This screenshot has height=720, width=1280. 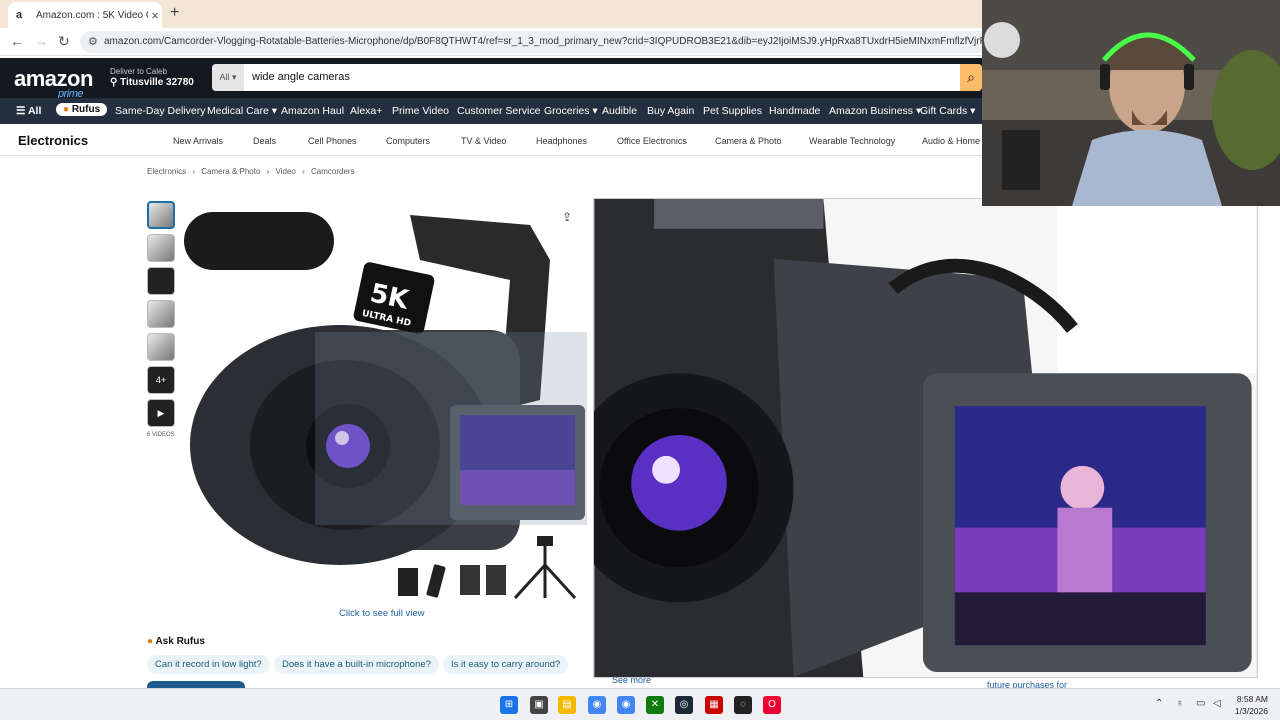 What do you see at coordinates (286, 171) in the screenshot?
I see `breadcrumb-link: Video` at bounding box center [286, 171].